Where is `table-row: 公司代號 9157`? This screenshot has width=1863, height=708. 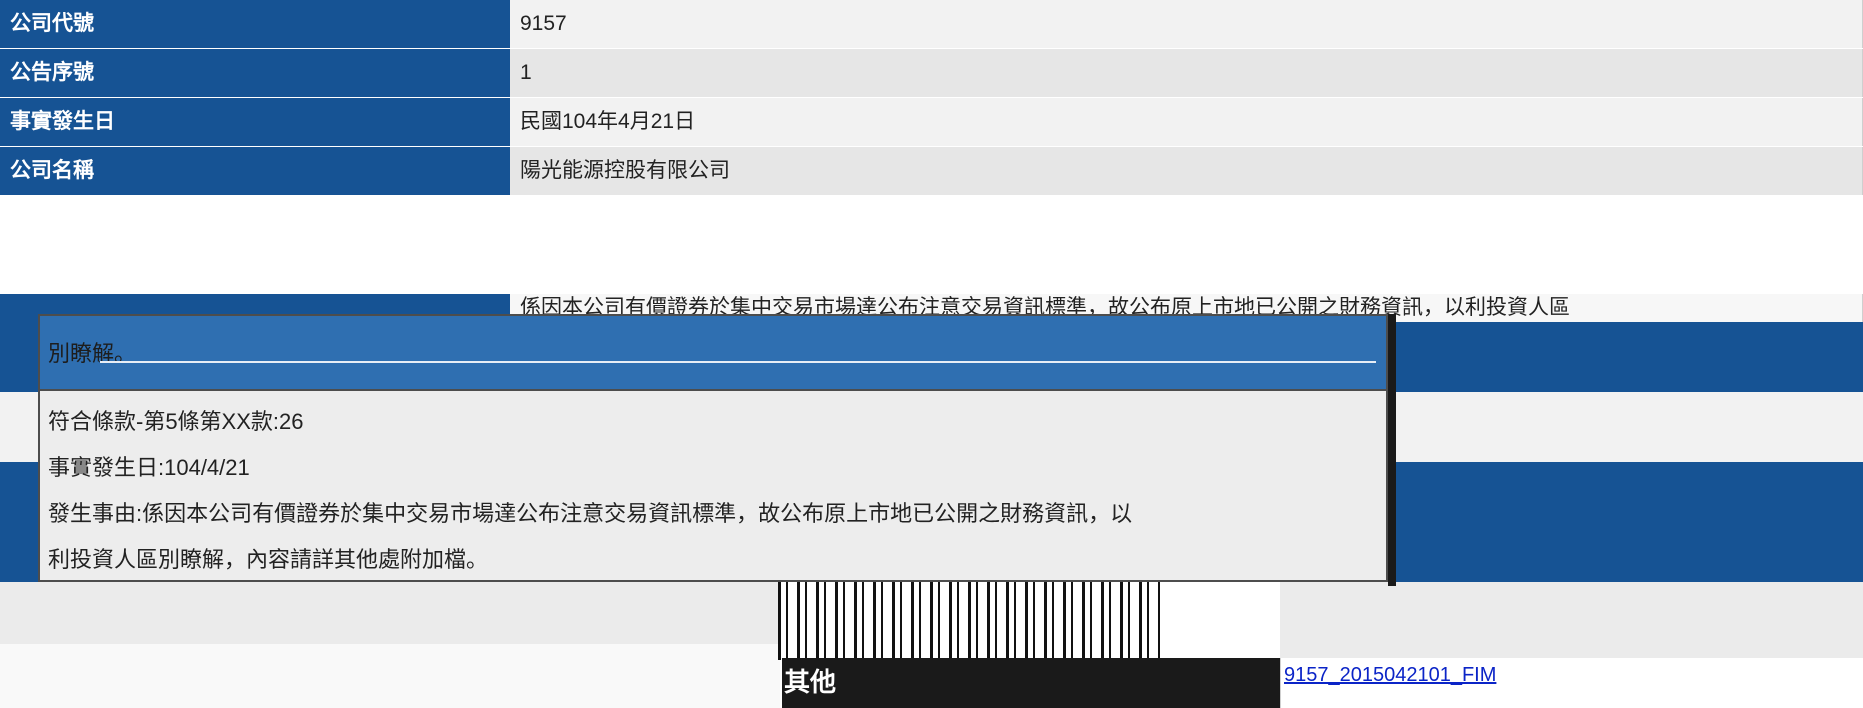 table-row: 公司代號 9157 is located at coordinates (931, 24).